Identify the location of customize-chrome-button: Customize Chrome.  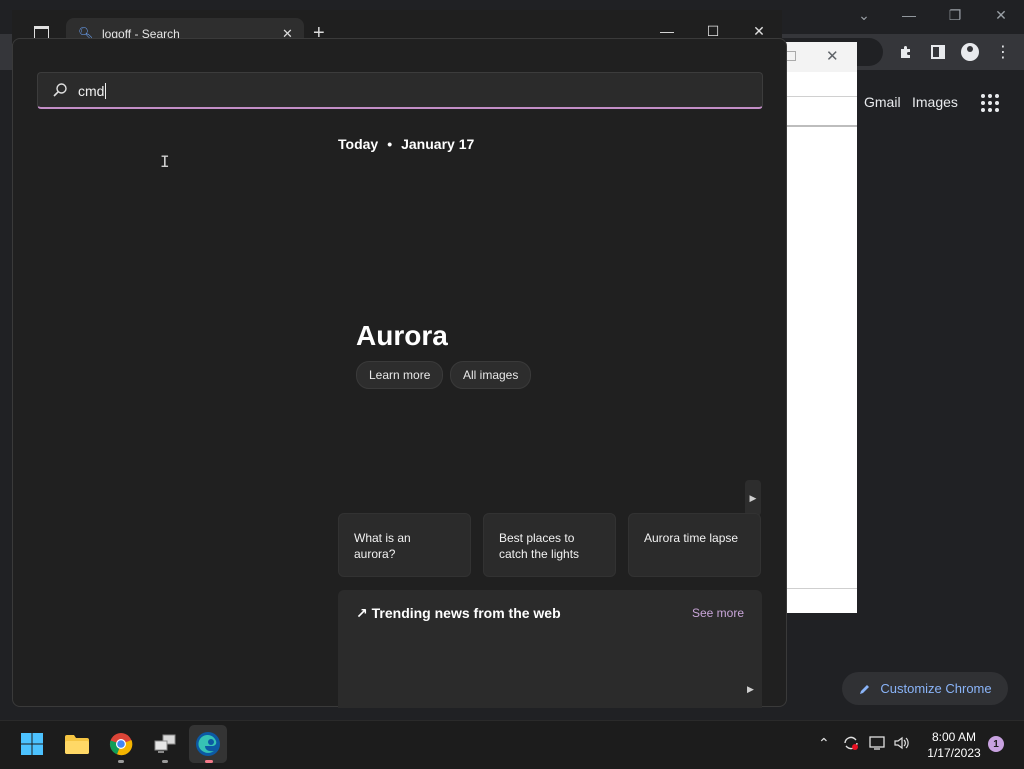
(925, 688).